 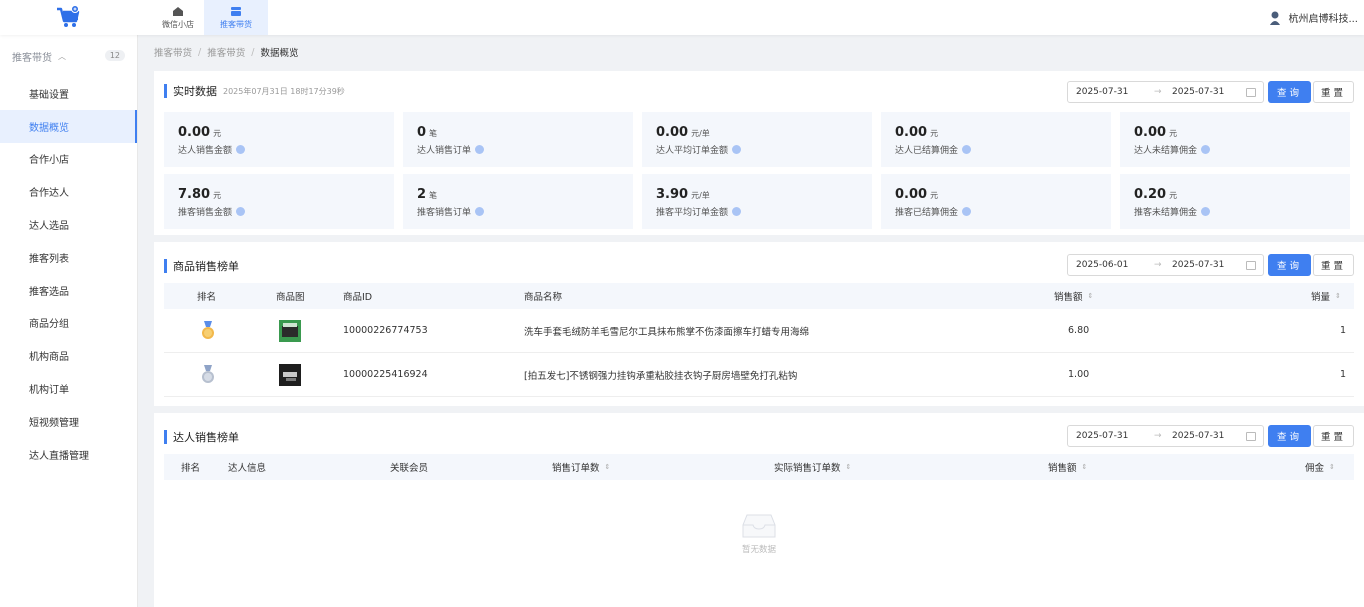 What do you see at coordinates (68, 323) in the screenshot?
I see `sidebar-item-product-groups: 商品分组` at bounding box center [68, 323].